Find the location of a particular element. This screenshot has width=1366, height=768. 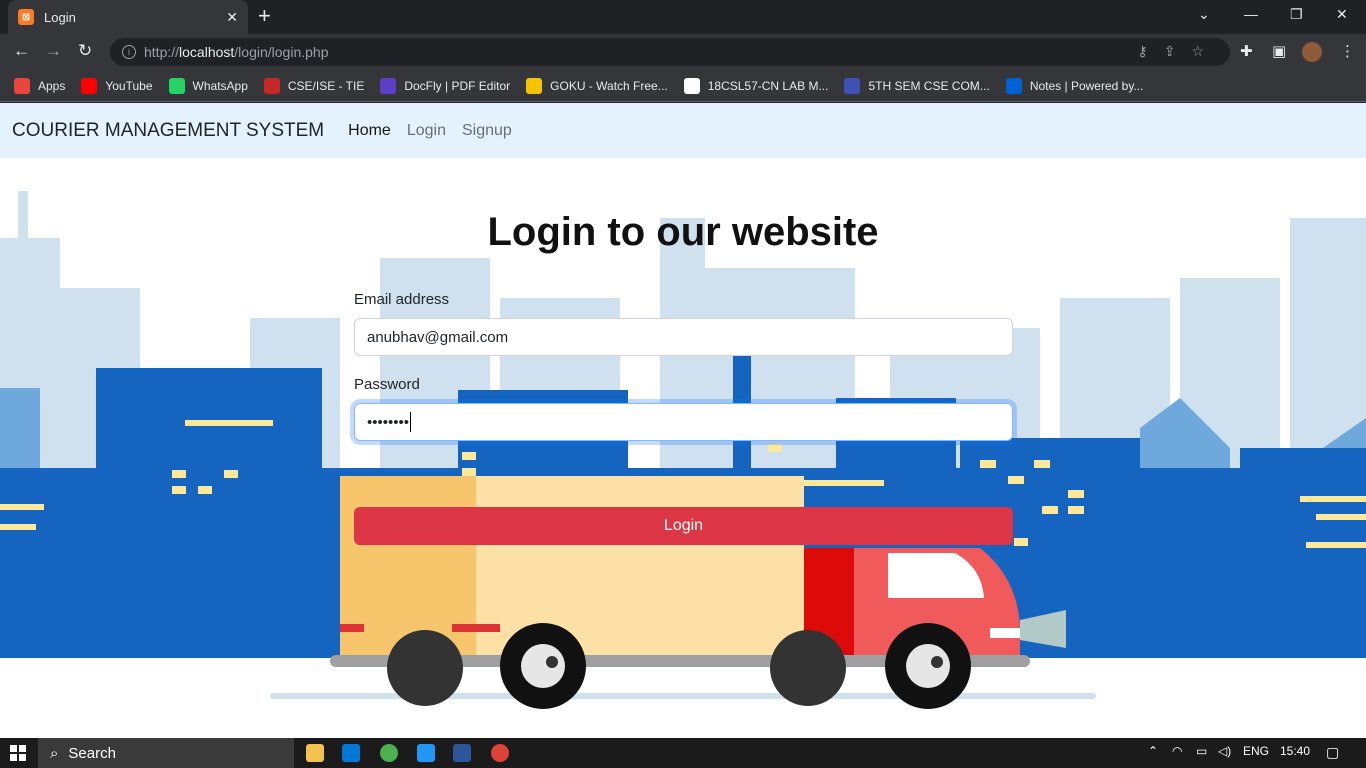

docfly-icon is located at coordinates (388, 85).